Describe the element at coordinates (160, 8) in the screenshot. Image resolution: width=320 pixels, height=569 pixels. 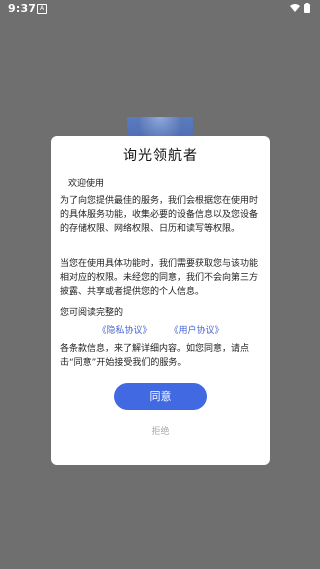
I see `status-bar: 9:37 A` at that location.